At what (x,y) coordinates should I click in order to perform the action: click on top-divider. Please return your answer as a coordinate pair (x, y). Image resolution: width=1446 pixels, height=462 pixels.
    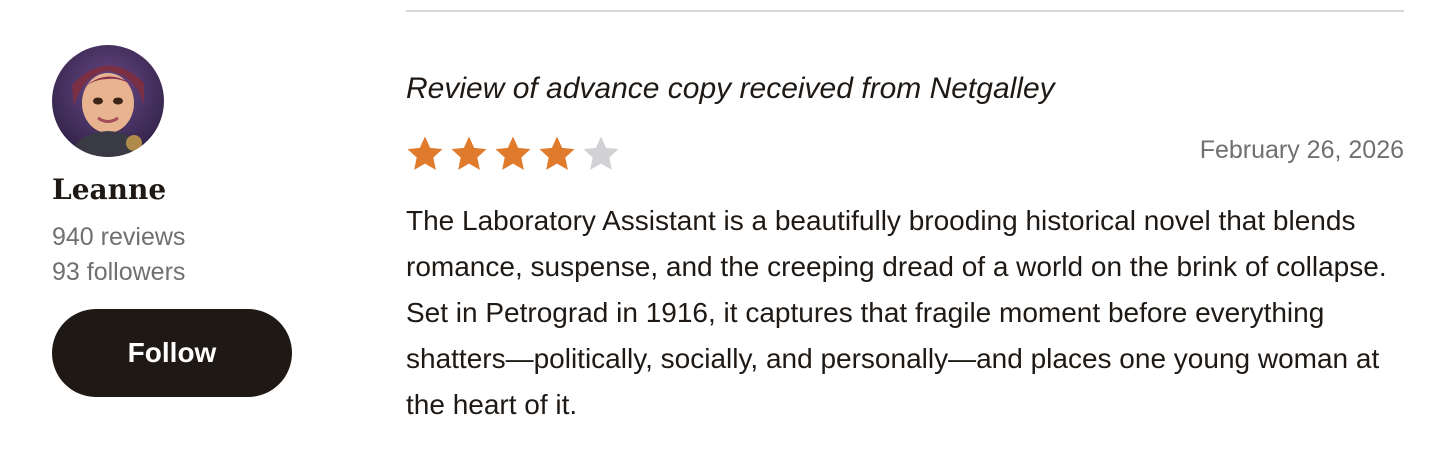
    Looking at the image, I should click on (905, 11).